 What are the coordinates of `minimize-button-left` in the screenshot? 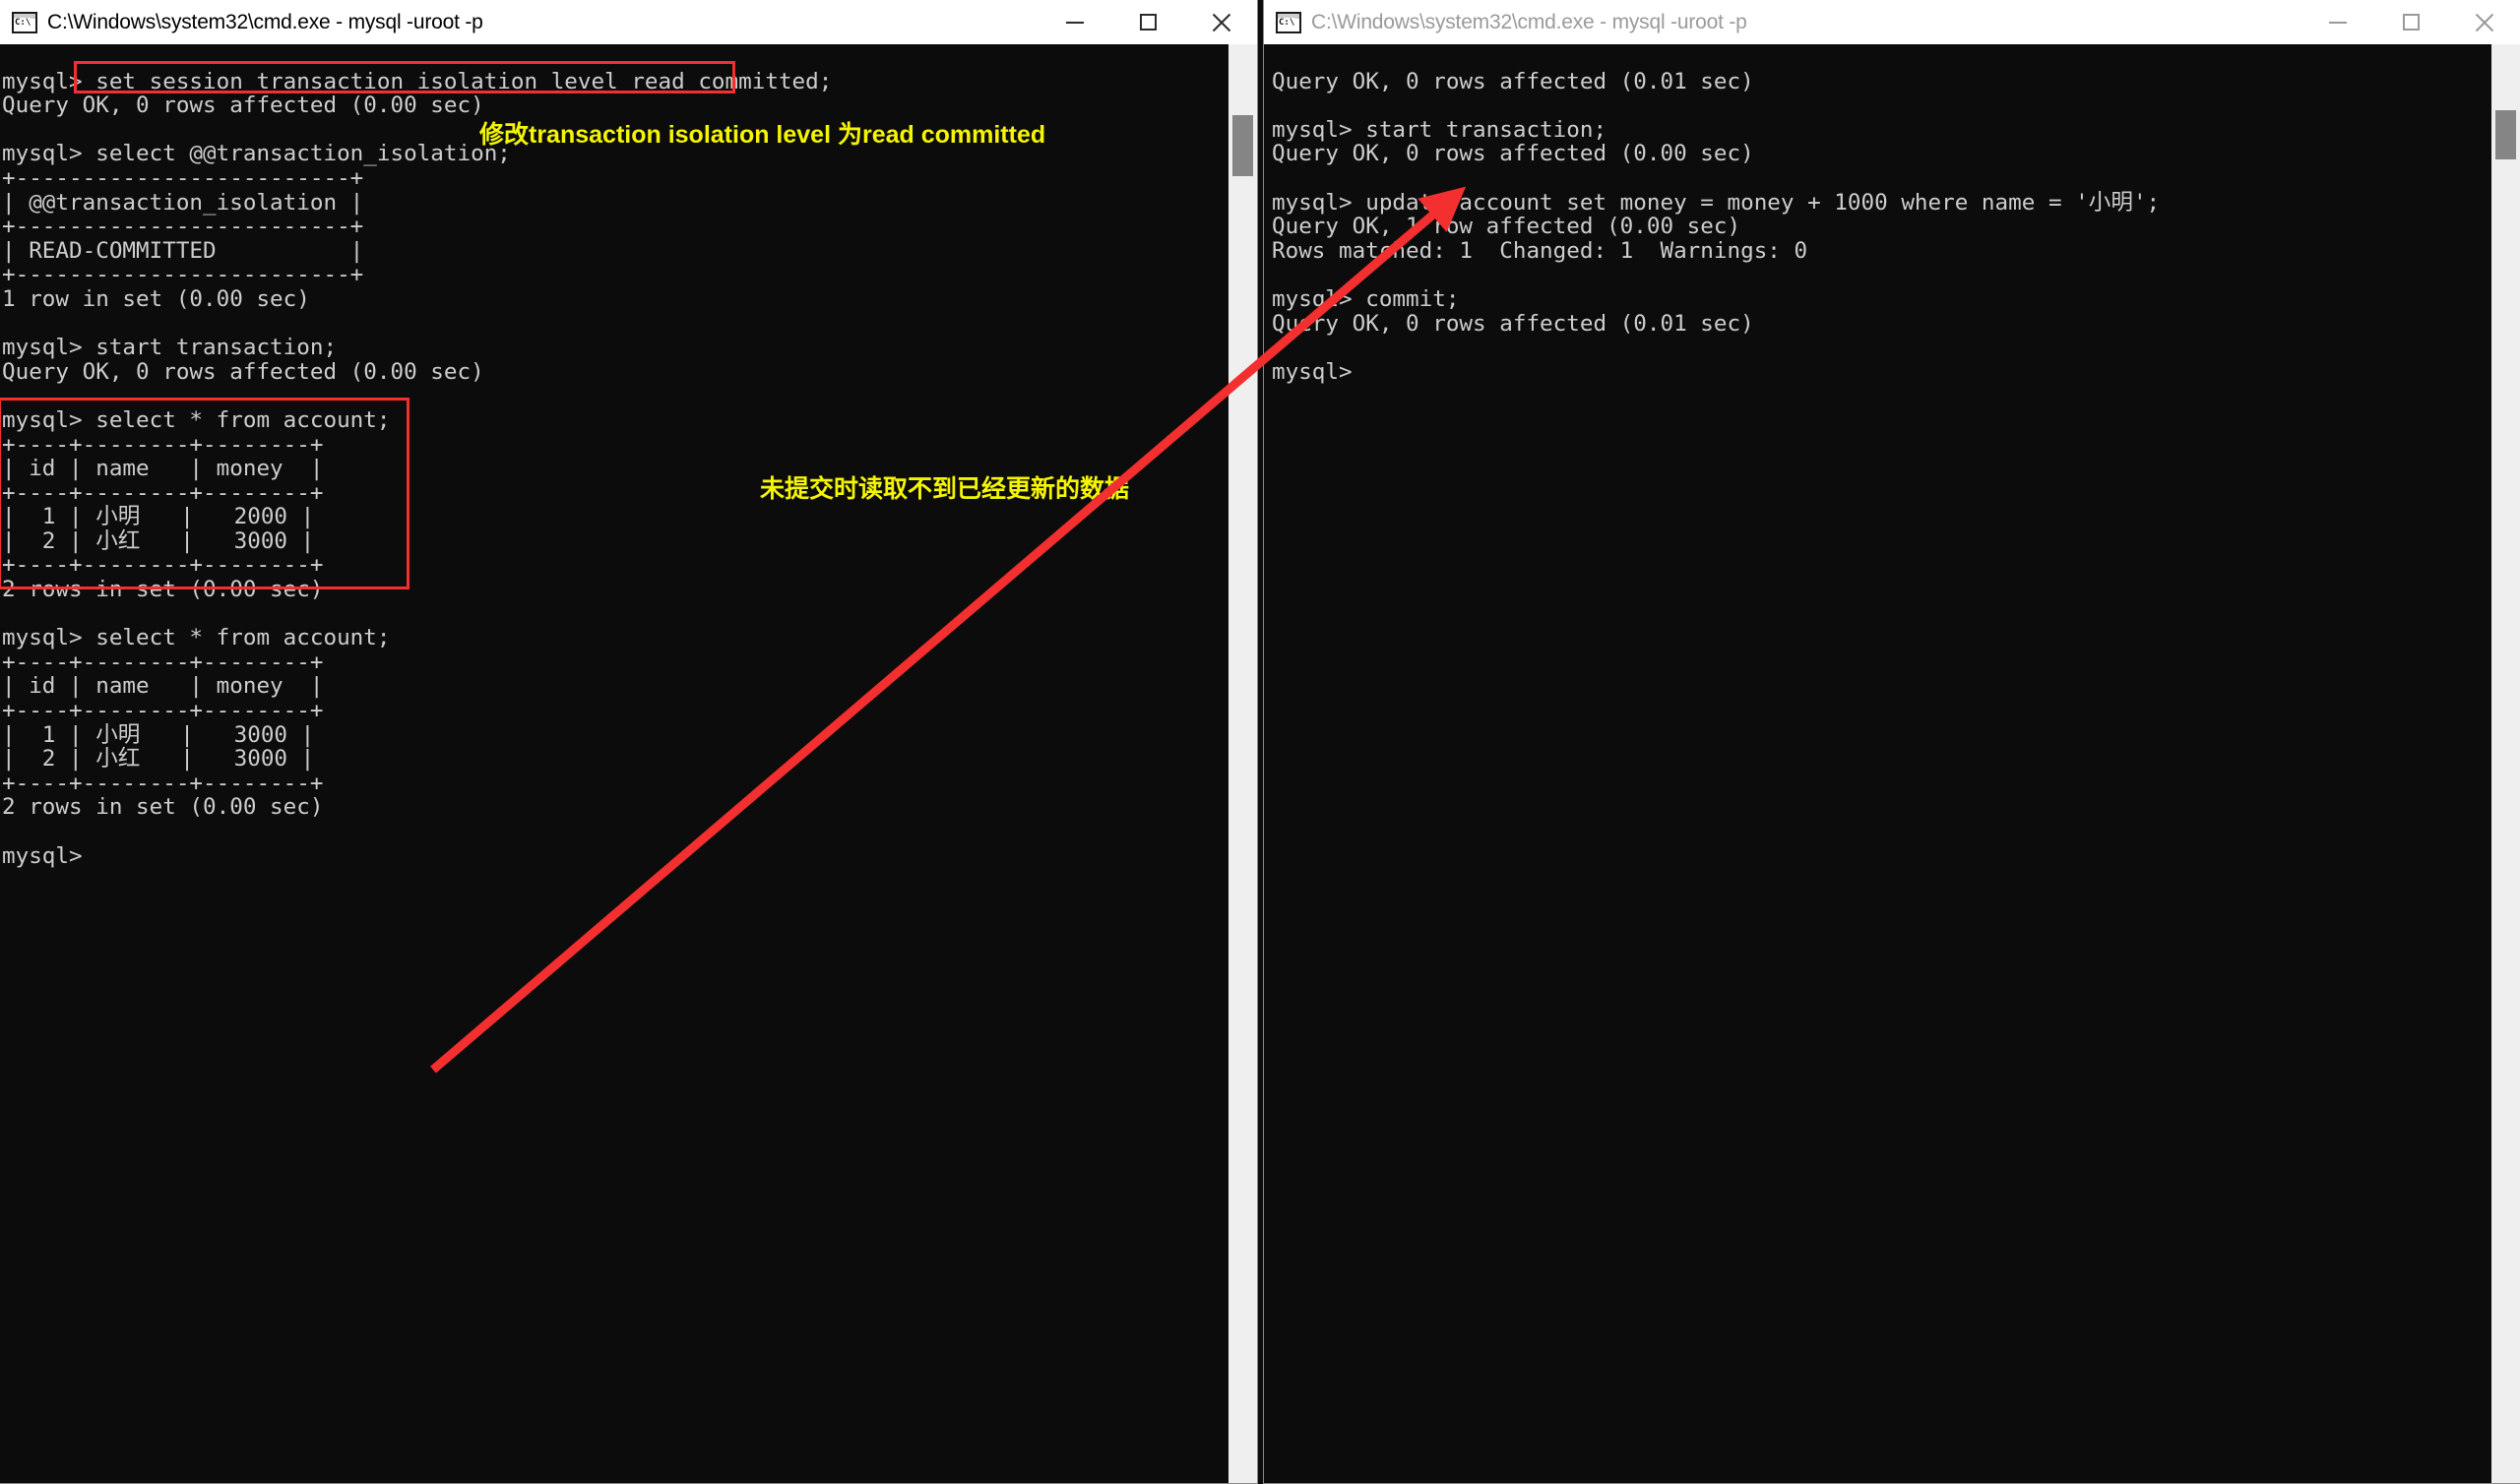 It's located at (1075, 22).